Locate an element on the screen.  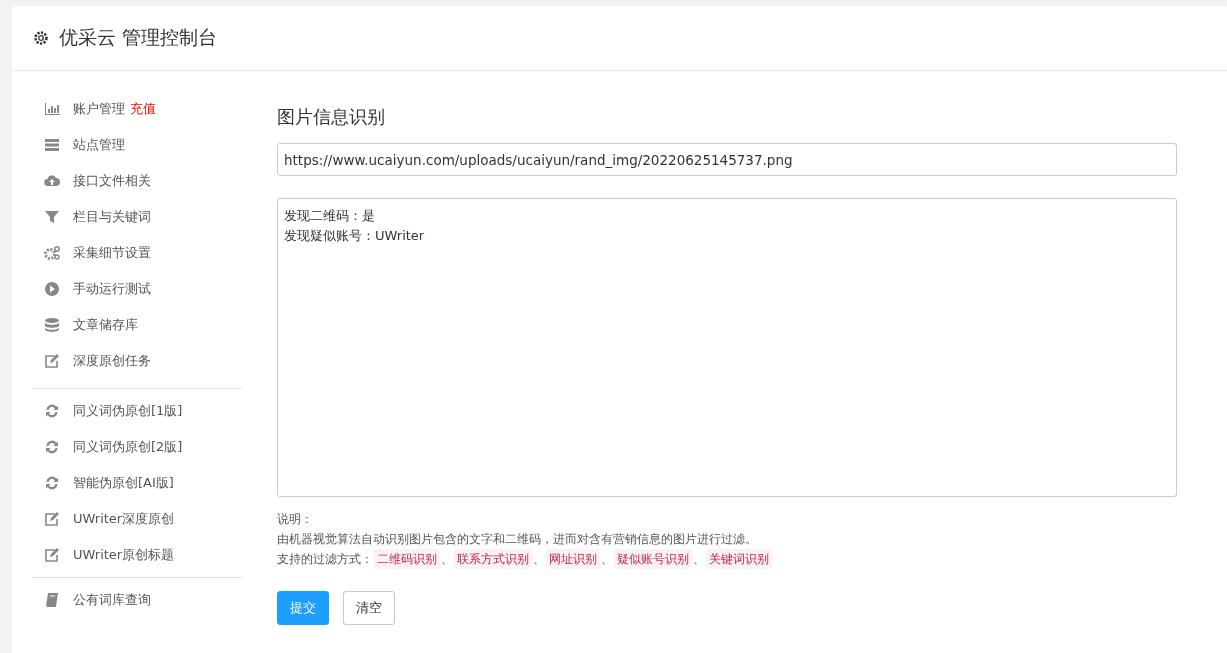
database-icon is located at coordinates (52, 325).